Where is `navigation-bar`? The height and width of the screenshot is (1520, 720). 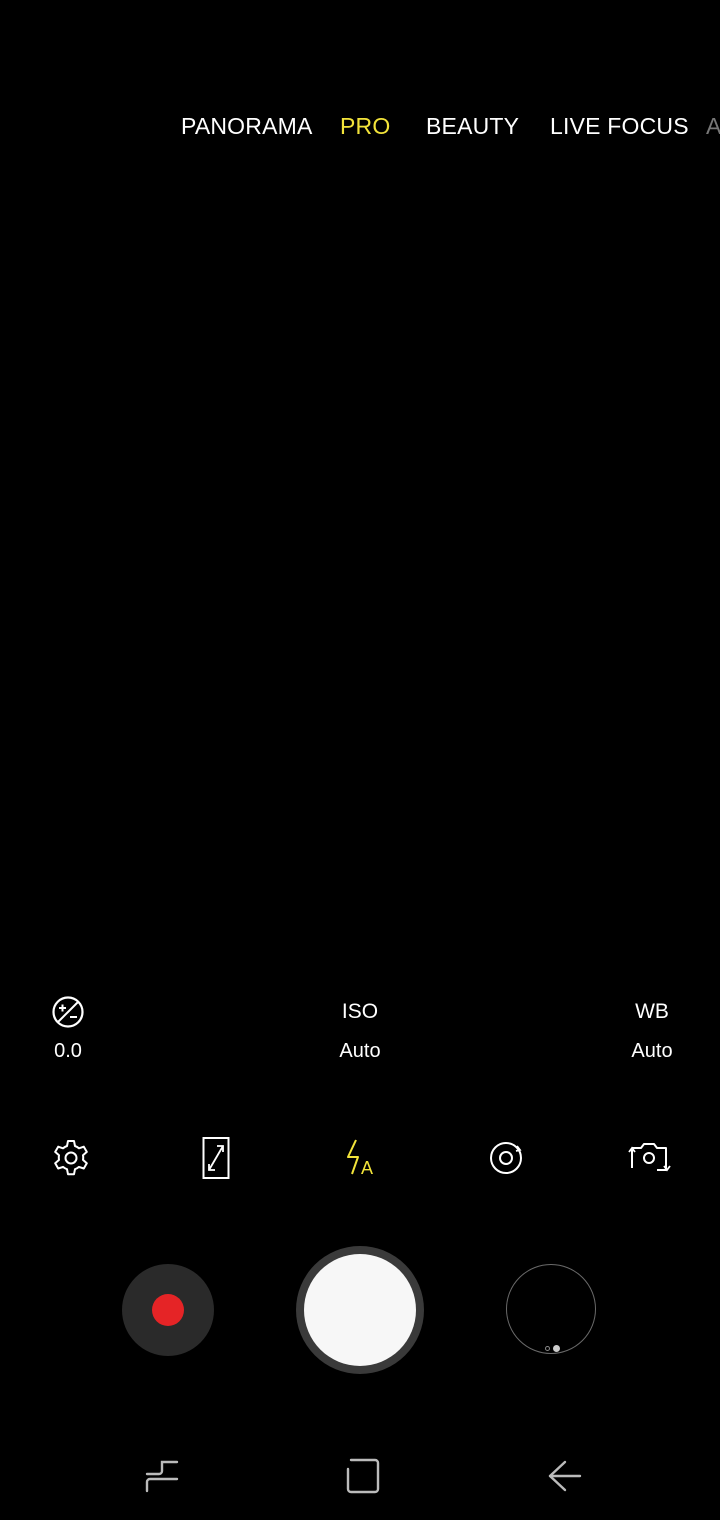
navigation-bar is located at coordinates (360, 1475).